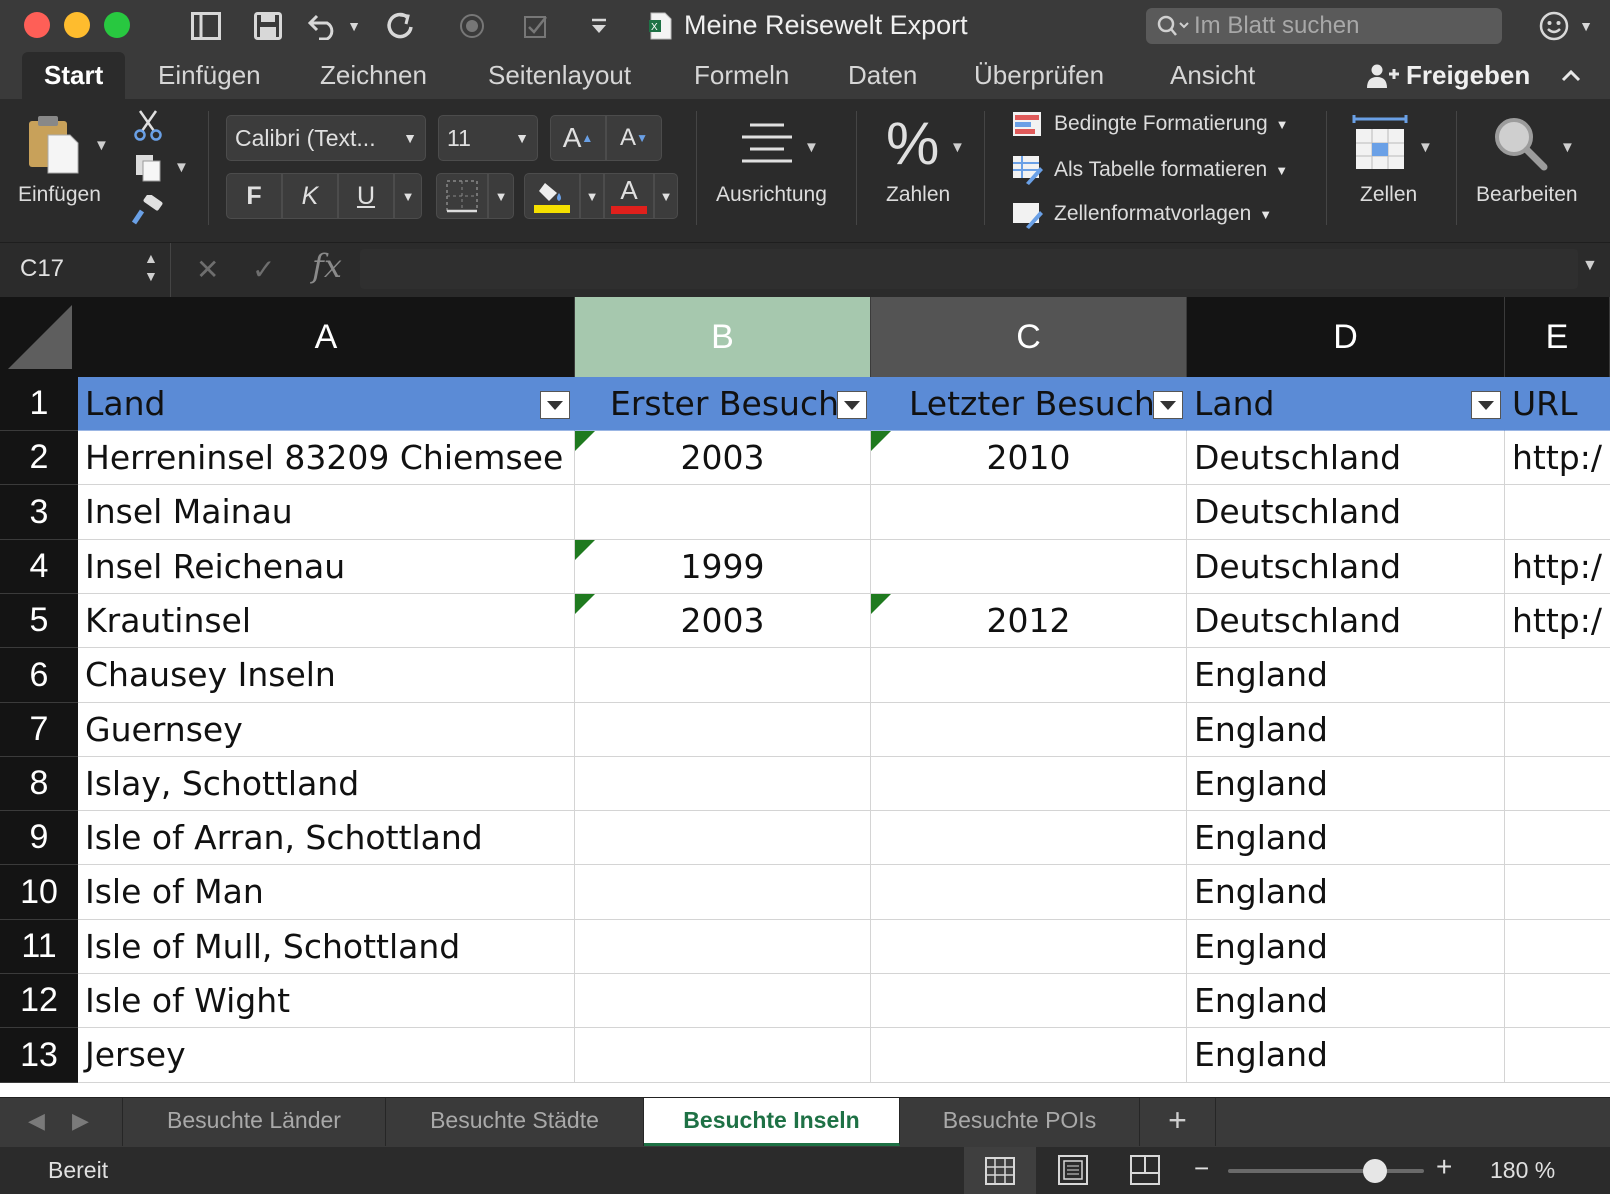 The width and height of the screenshot is (1610, 1194). Describe the element at coordinates (326, 621) in the screenshot. I see `cell-a: Krautinsel` at that location.